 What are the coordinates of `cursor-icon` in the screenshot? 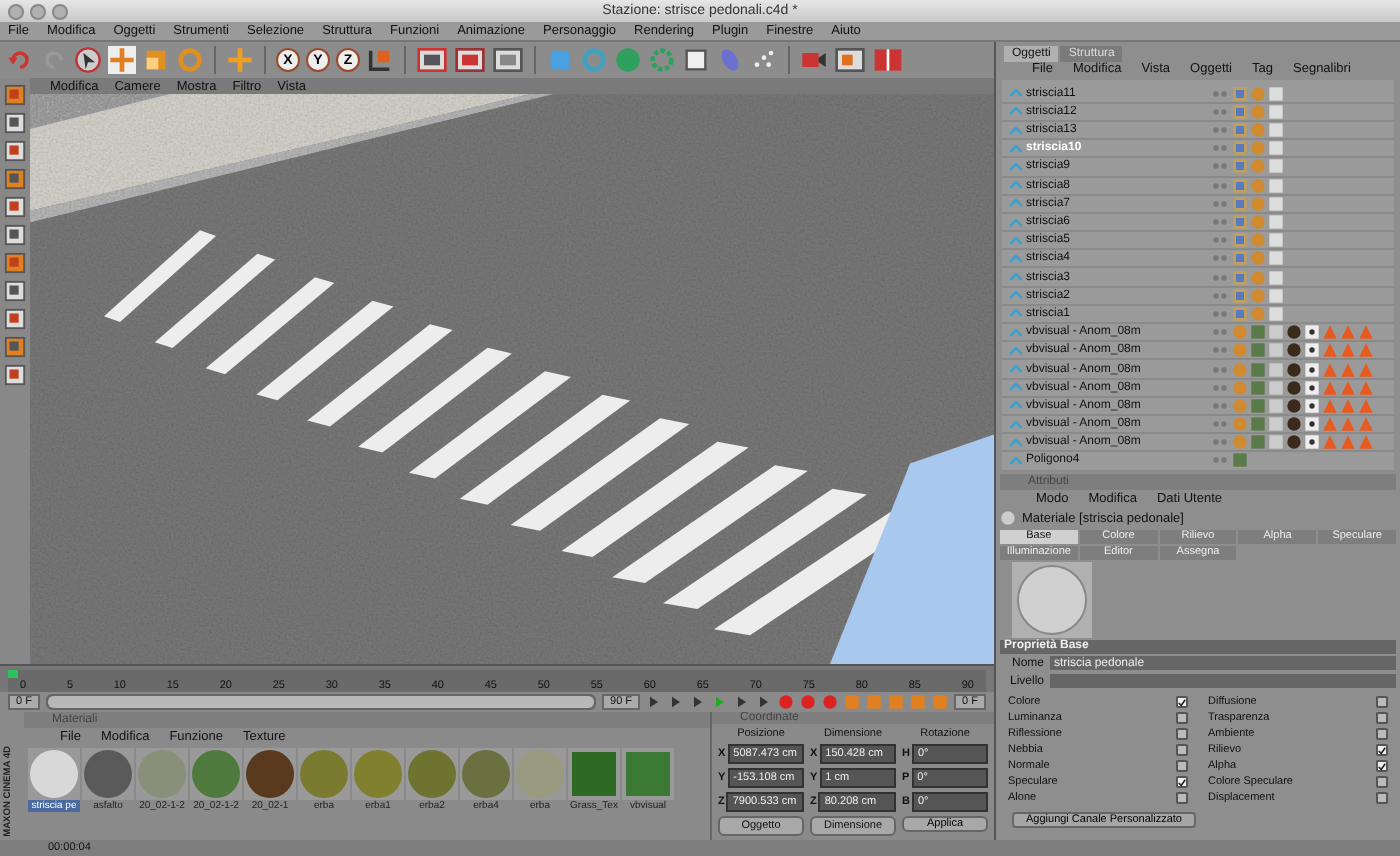 It's located at (88, 60).